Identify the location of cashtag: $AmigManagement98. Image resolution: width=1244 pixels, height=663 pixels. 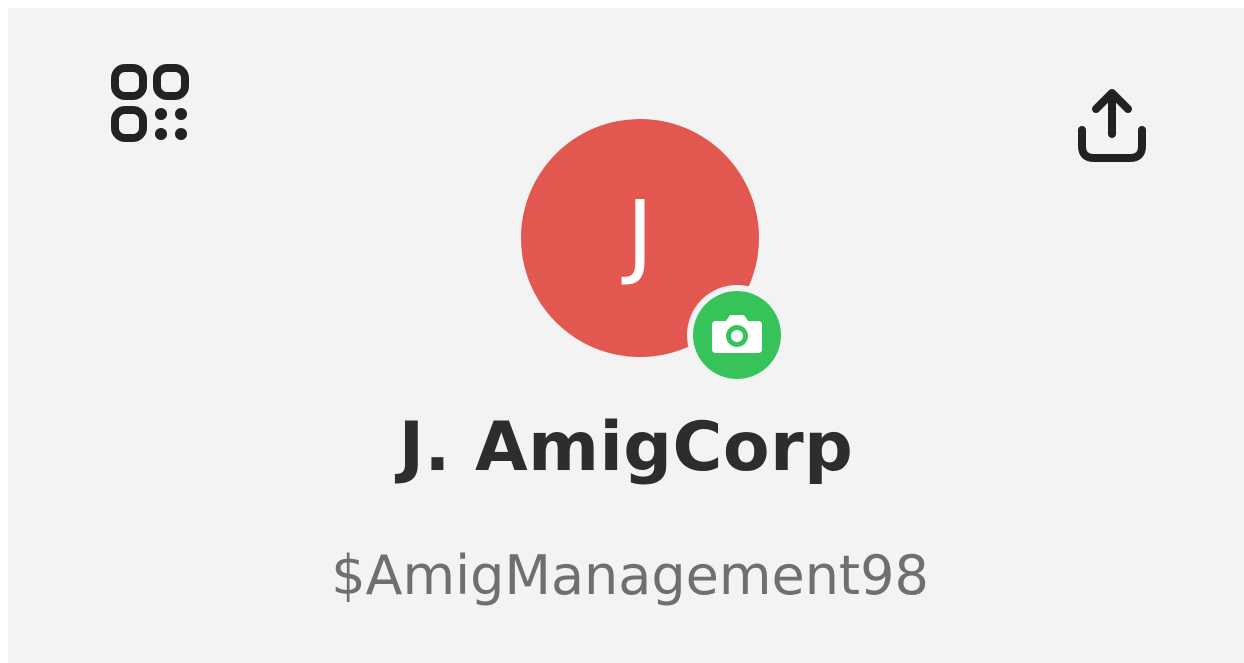
(630, 575).